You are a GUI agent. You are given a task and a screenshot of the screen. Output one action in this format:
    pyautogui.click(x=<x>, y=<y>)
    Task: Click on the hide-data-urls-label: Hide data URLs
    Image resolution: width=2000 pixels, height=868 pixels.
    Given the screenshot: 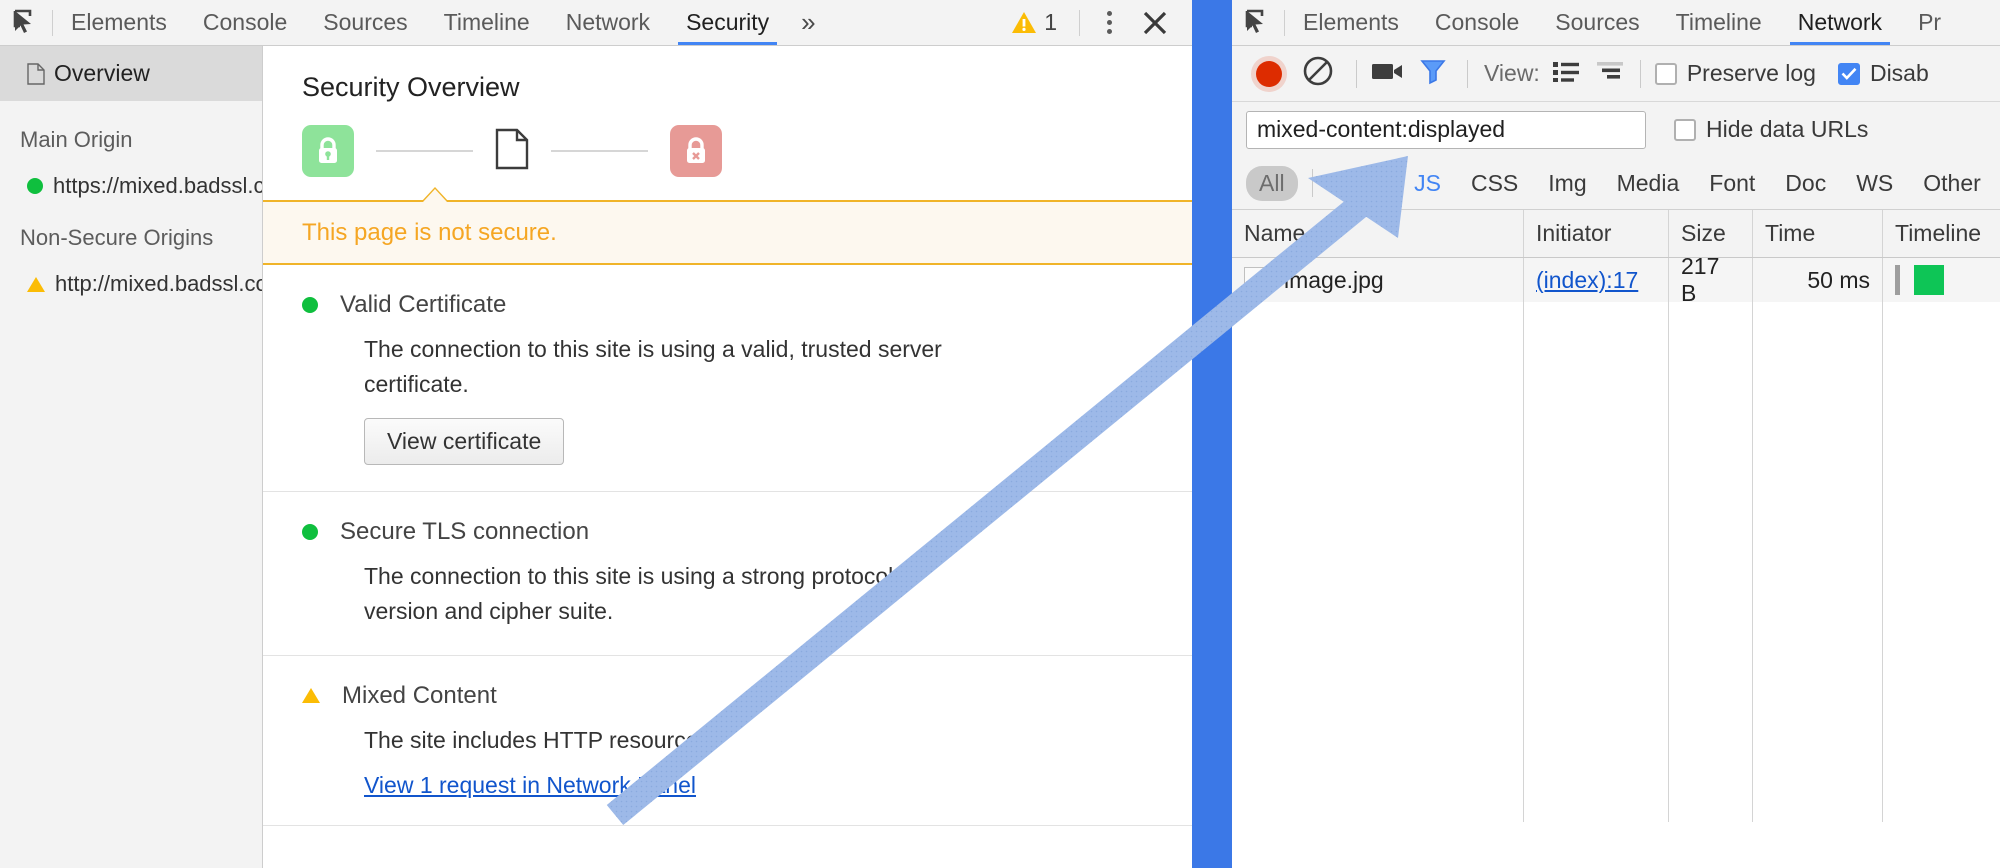 What is the action you would take?
    pyautogui.click(x=1787, y=129)
    